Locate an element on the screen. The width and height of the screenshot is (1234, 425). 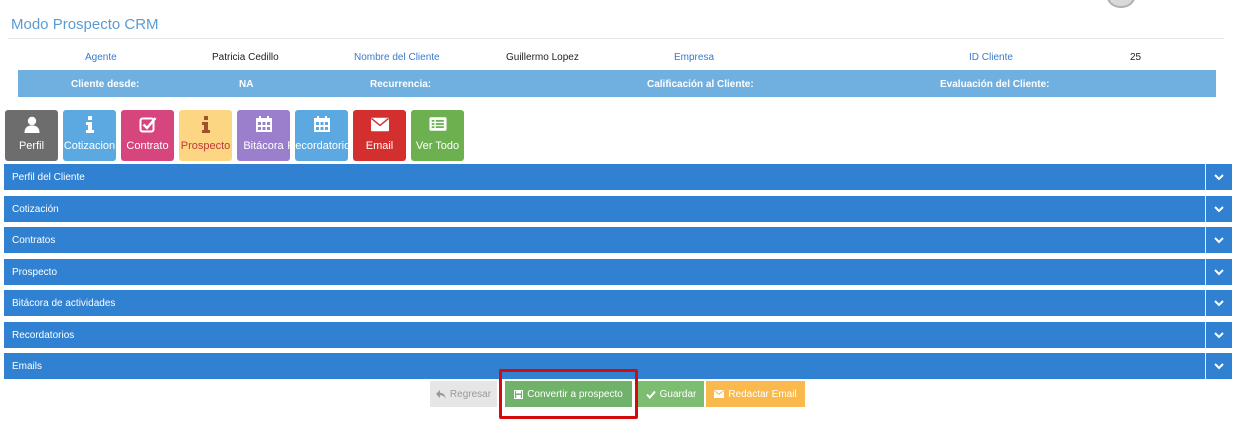
agente-label: Agente is located at coordinates (101, 57).